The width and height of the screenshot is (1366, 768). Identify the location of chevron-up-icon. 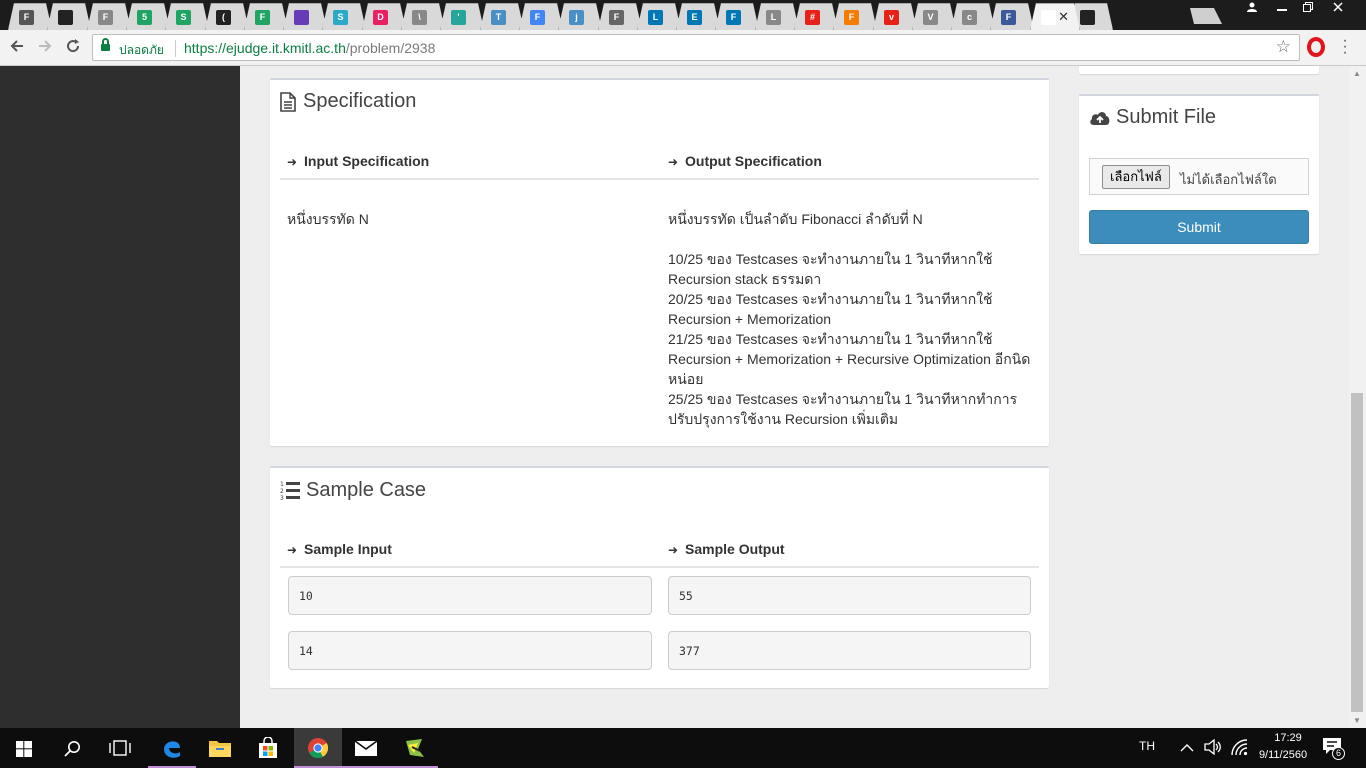
(1187, 749).